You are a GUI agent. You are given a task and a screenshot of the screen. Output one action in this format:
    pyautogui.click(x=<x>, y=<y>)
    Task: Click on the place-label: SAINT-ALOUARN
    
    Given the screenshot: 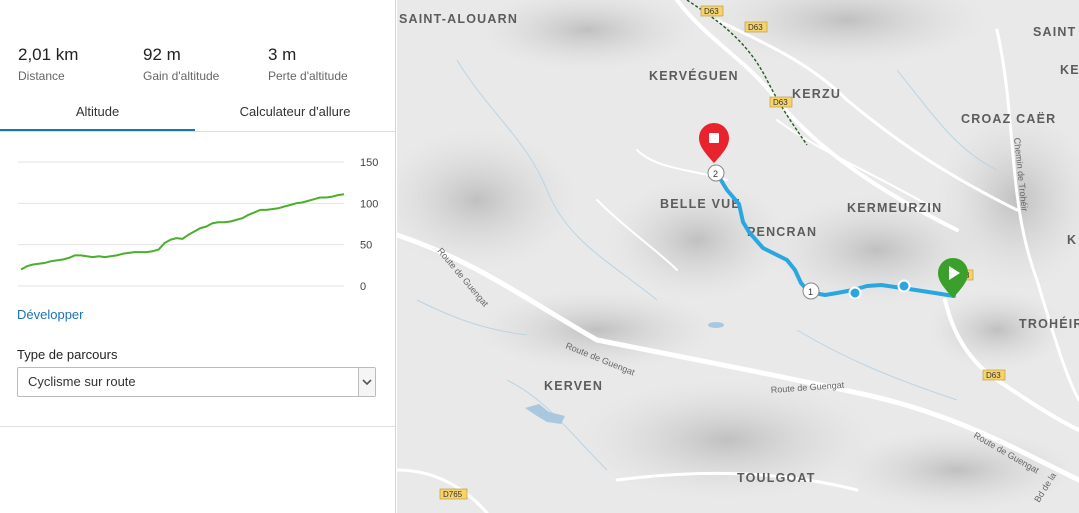 What is the action you would take?
    pyautogui.click(x=458, y=19)
    